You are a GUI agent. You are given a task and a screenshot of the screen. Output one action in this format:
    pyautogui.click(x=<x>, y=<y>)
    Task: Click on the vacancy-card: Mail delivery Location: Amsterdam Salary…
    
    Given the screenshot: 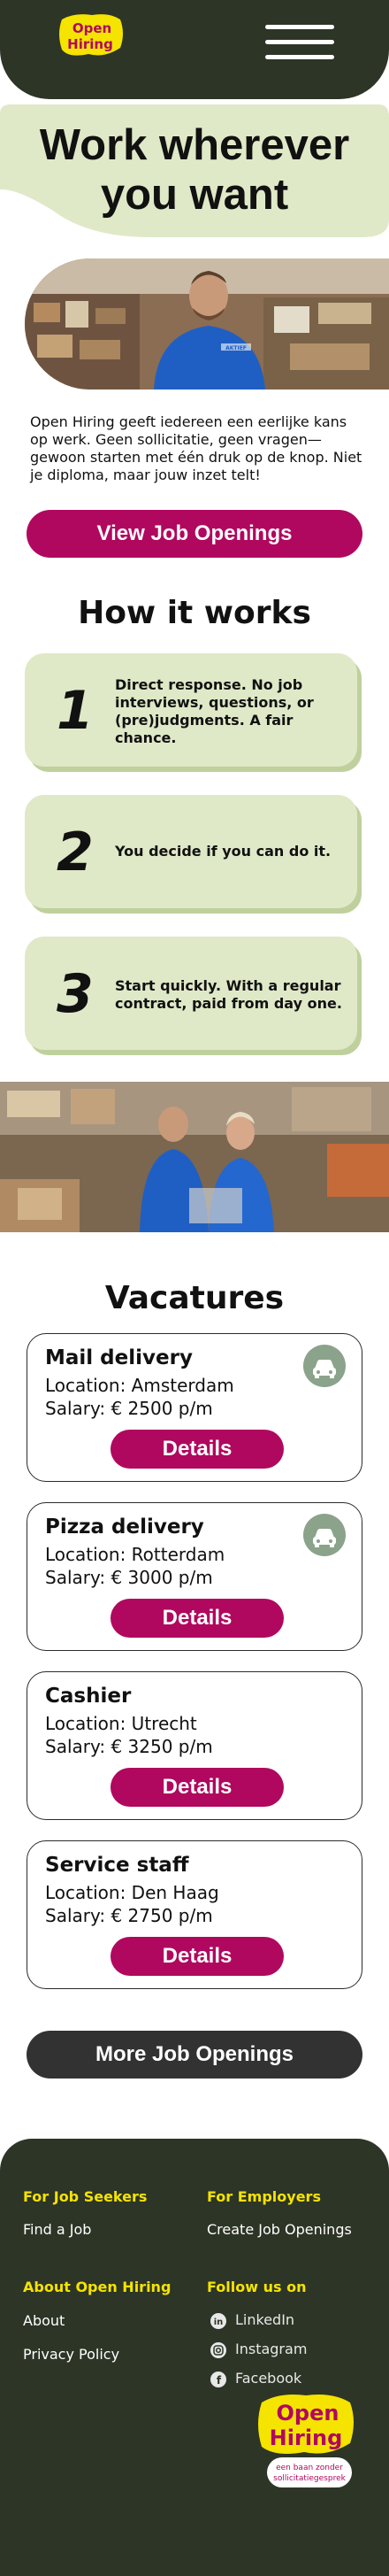 What is the action you would take?
    pyautogui.click(x=194, y=1407)
    